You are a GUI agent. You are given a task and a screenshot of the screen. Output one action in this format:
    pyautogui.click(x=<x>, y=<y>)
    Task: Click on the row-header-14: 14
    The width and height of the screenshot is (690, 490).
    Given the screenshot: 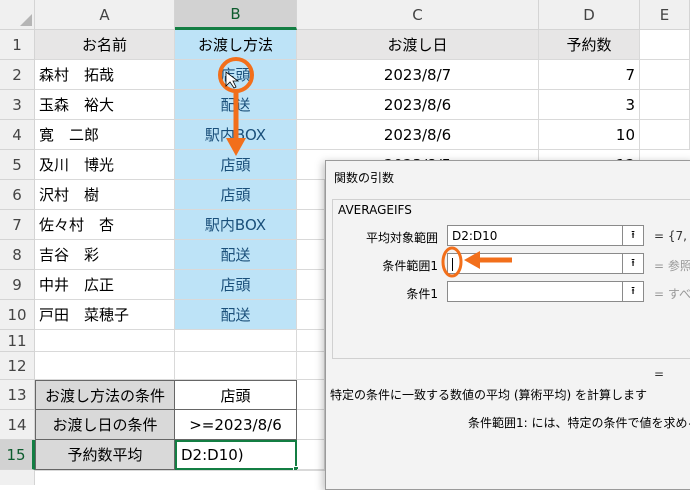 What is the action you would take?
    pyautogui.click(x=17, y=425)
    